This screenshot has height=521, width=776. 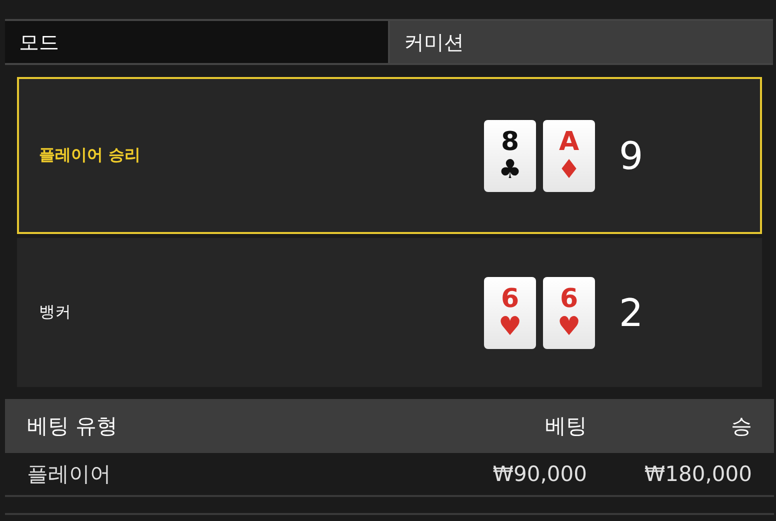 I want to click on playing-card: 8 ♣, so click(x=510, y=156).